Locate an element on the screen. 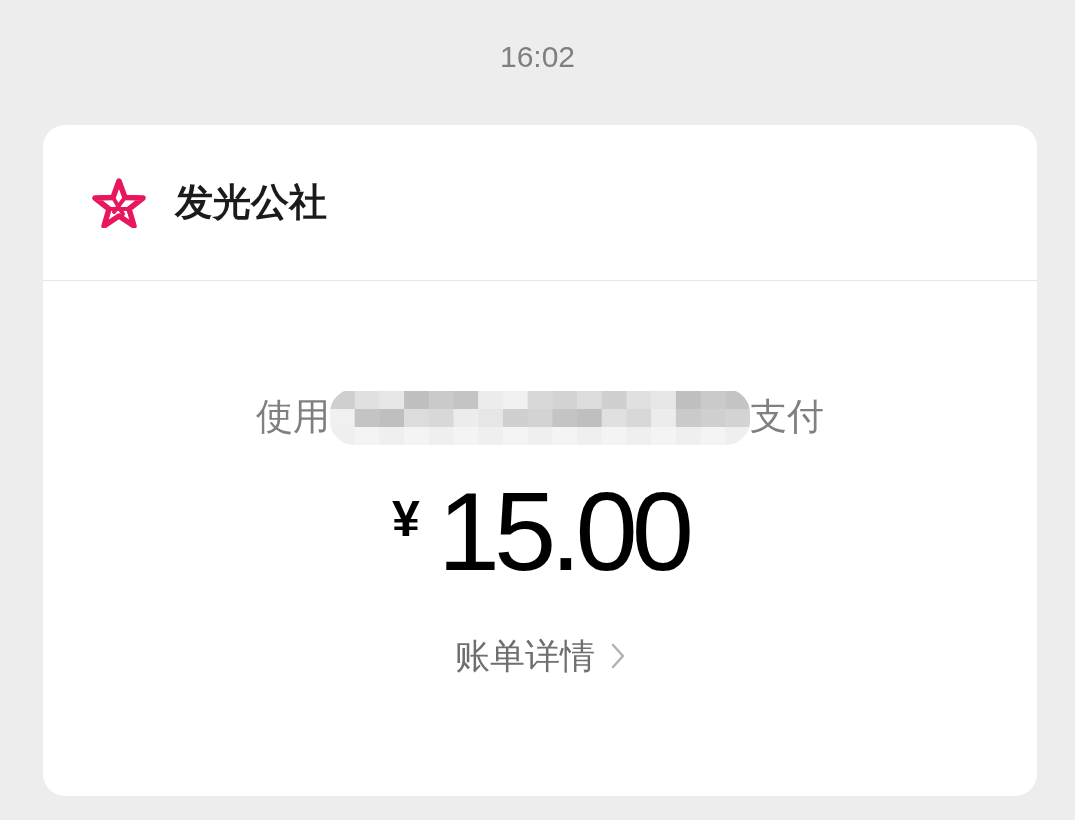 Image resolution: width=1075 pixels, height=820 pixels. bill-details-link: 账单详情 is located at coordinates (540, 656).